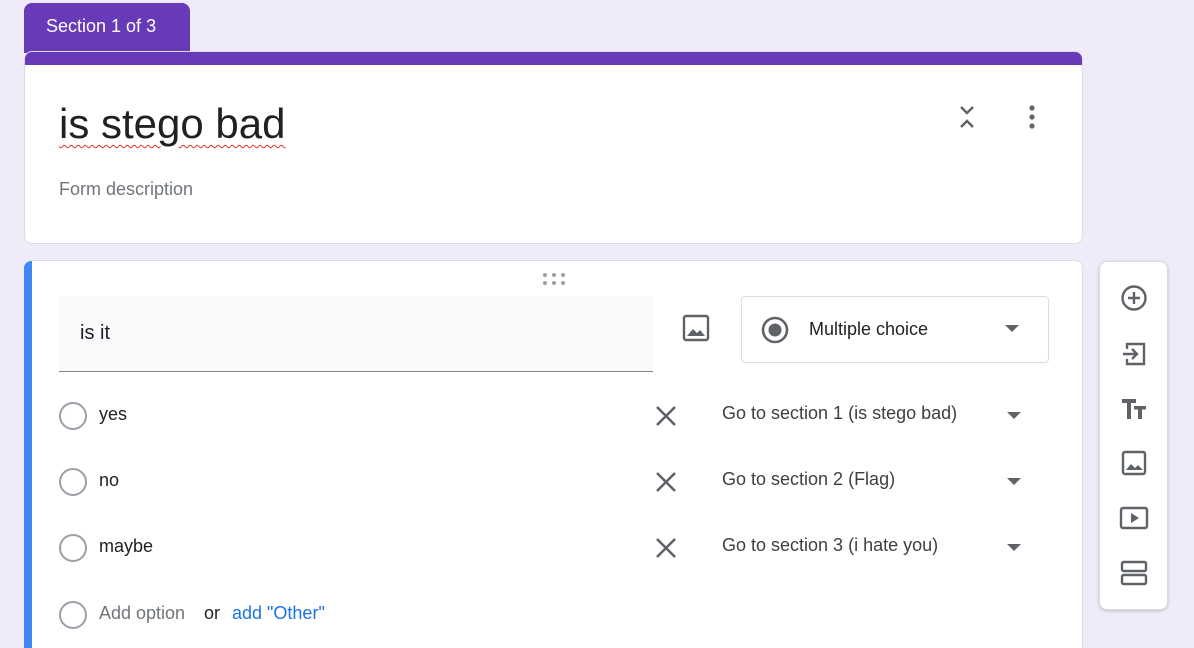 This screenshot has width=1194, height=648. I want to click on option-row: no Go to section 2 (Flag), so click(554, 482).